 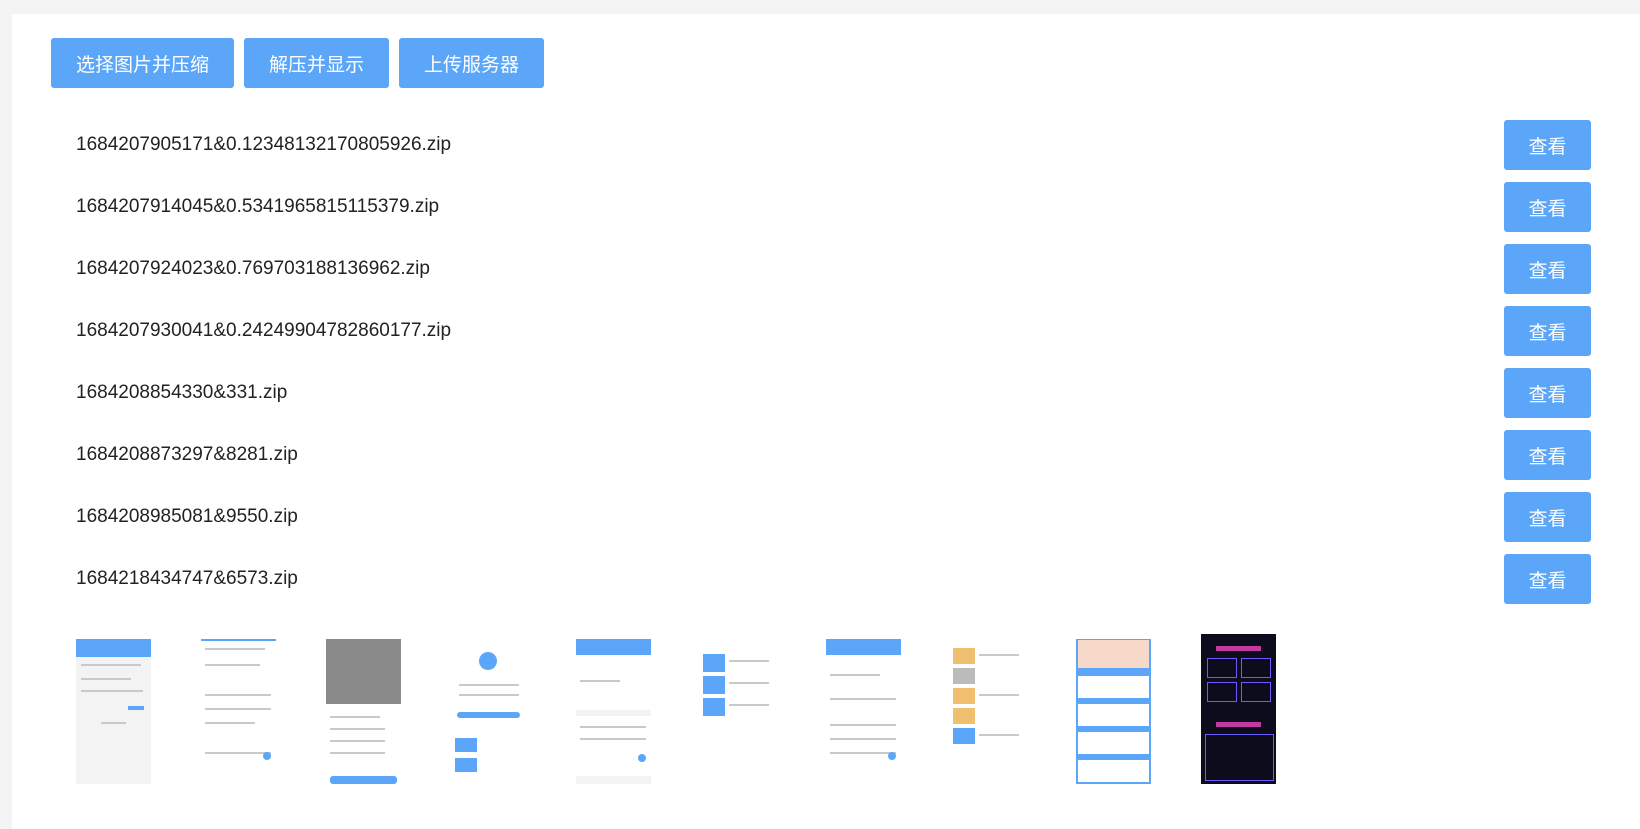 I want to click on file-row: 1684208873297&8281.zip 查看, so click(x=826, y=455).